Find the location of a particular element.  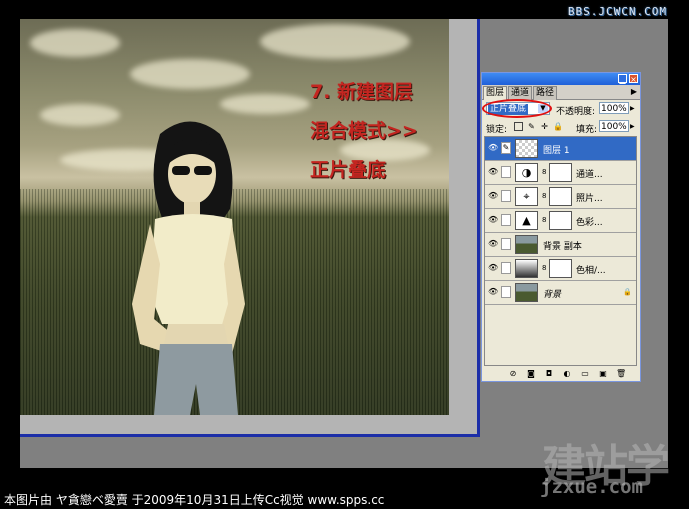

layer-row-background: 👁 背景 🔒 is located at coordinates (560, 293).